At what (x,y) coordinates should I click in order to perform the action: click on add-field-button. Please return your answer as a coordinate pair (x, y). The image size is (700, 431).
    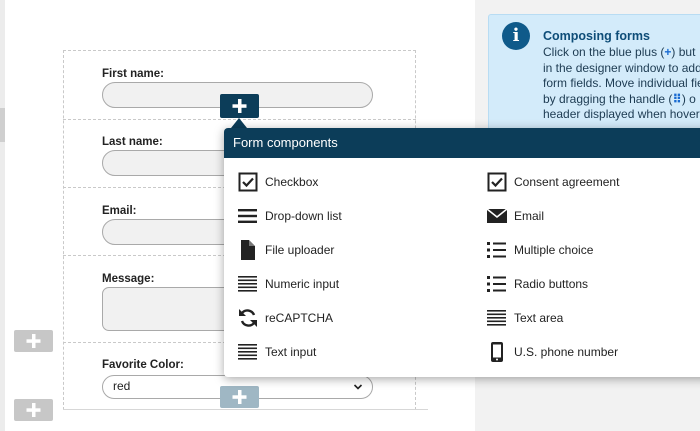
    Looking at the image, I should click on (239, 106).